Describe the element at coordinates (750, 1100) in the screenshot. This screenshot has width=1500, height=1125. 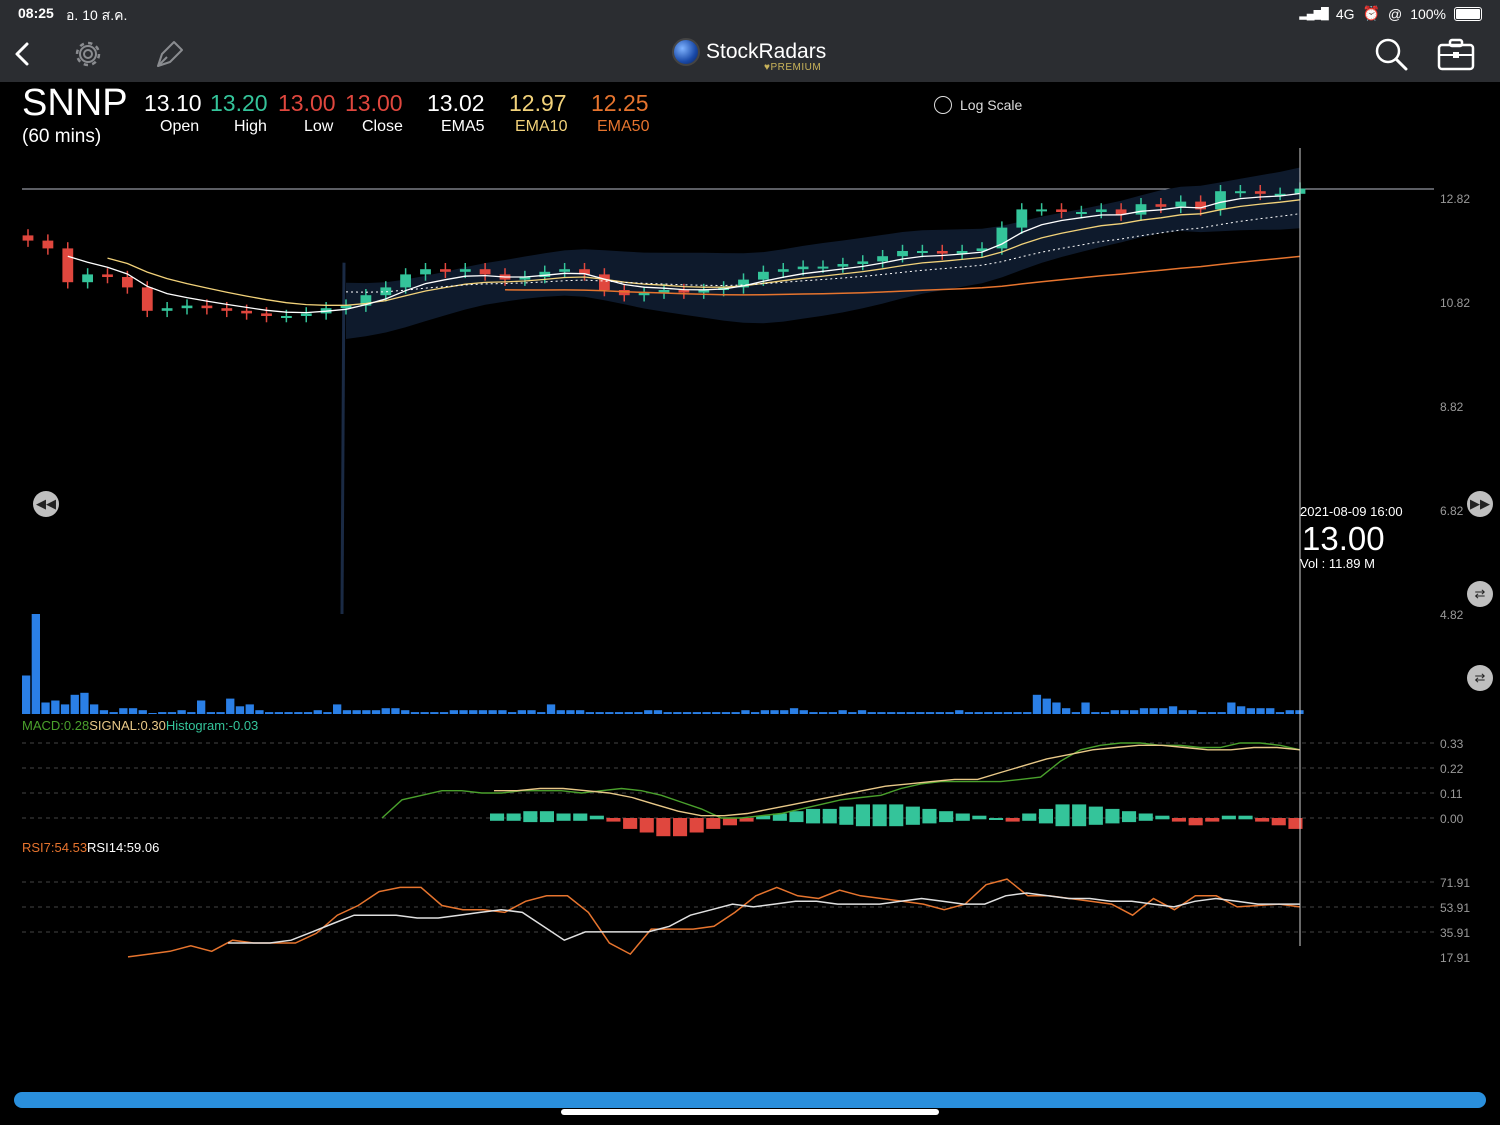
I see `chart-scrollbar` at that location.